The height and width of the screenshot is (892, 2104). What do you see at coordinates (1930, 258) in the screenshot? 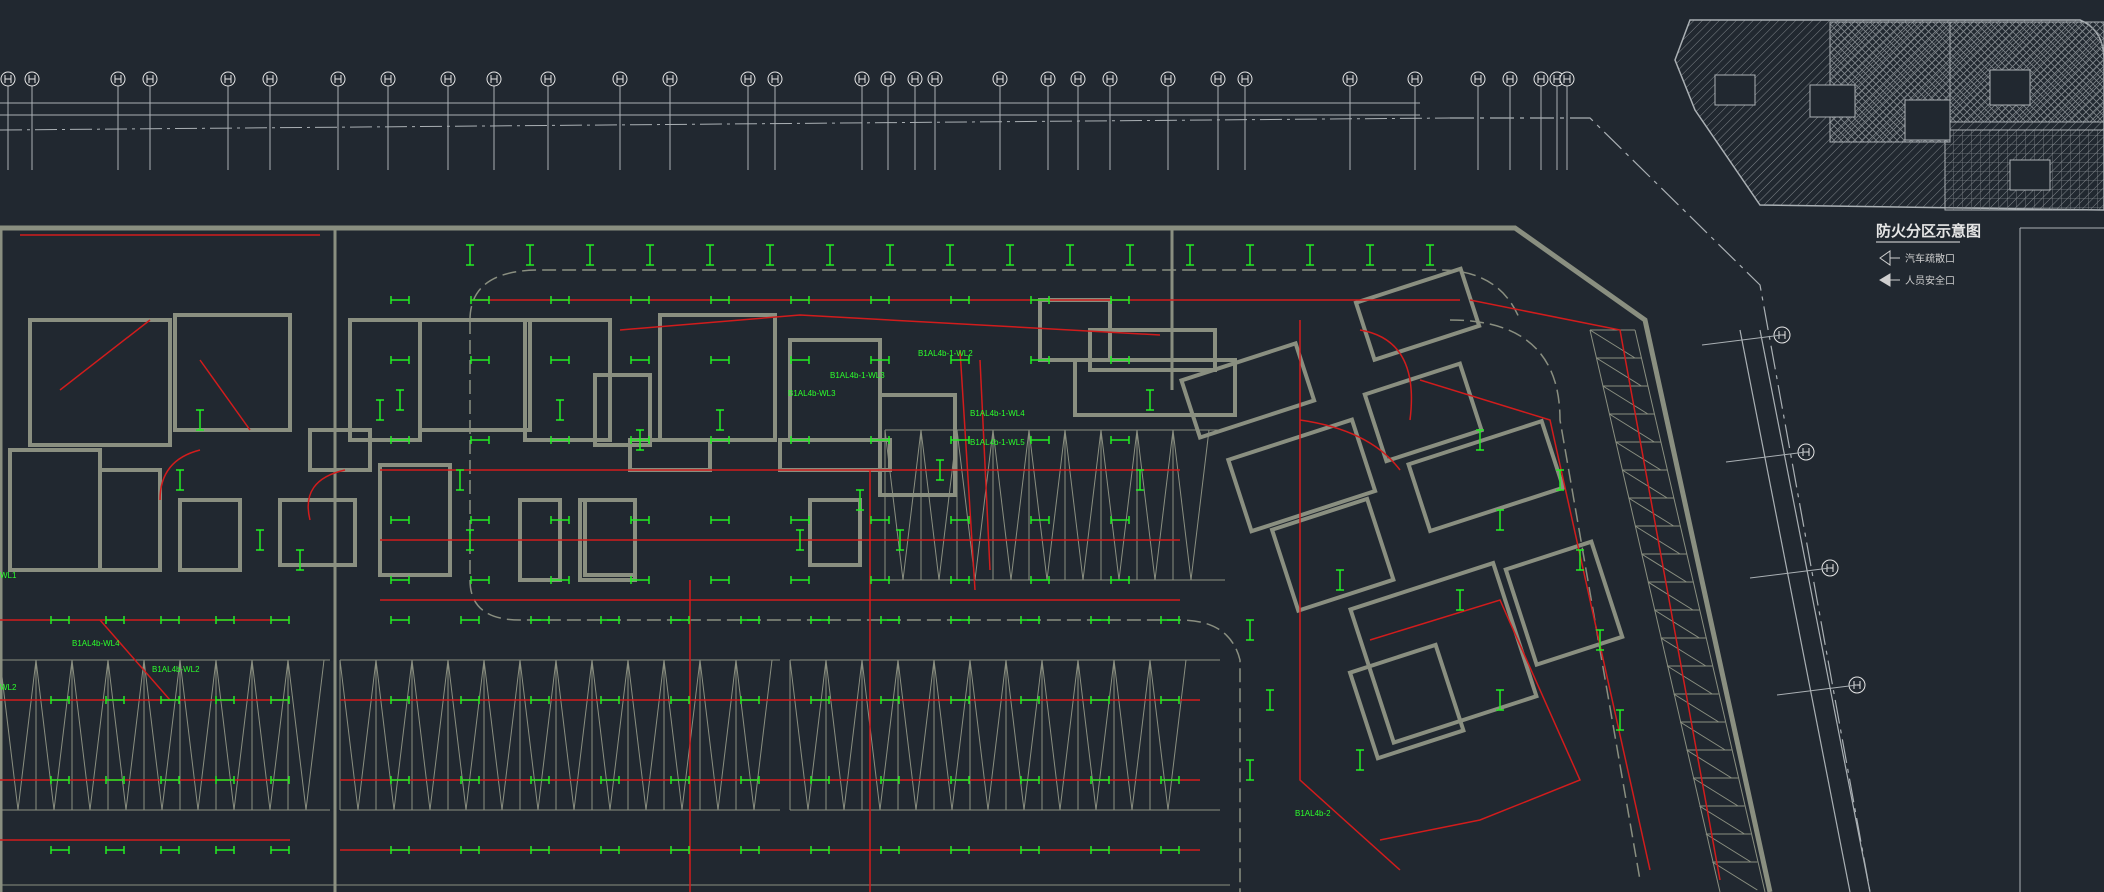
I see `legend-item-label: 汽车疏散口` at bounding box center [1930, 258].